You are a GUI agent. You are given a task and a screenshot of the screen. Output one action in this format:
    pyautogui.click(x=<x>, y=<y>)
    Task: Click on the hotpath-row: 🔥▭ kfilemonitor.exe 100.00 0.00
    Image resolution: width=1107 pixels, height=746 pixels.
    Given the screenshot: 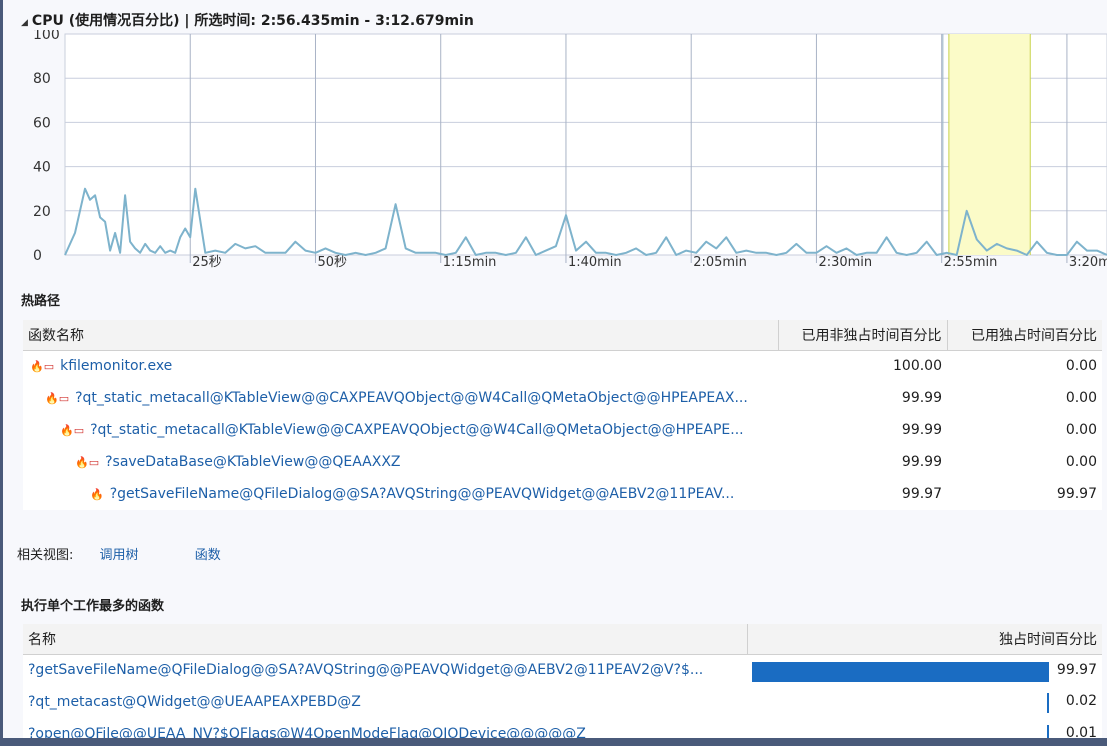 What is the action you would take?
    pyautogui.click(x=562, y=366)
    